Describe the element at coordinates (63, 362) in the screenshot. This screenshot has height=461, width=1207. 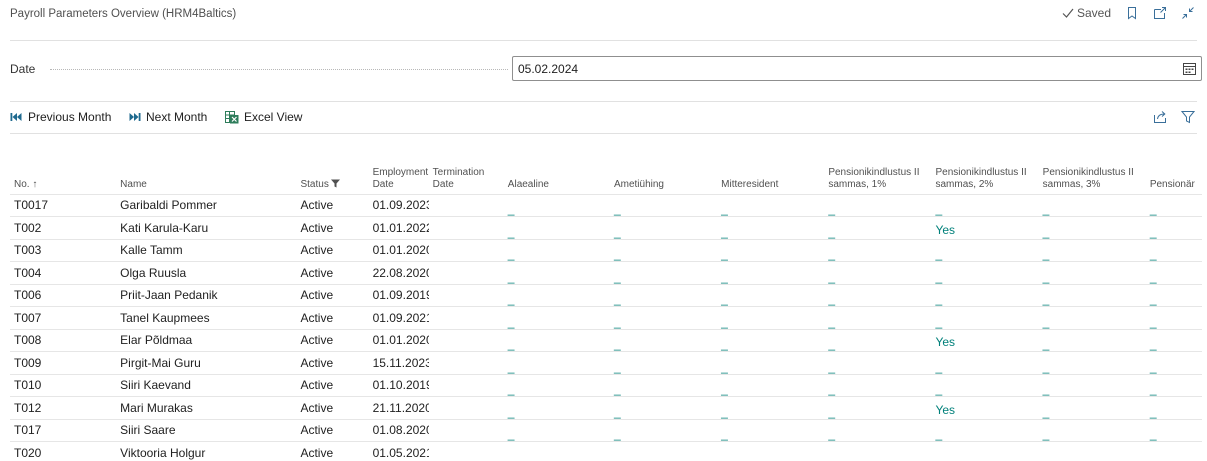
I see `cell-no: T009` at that location.